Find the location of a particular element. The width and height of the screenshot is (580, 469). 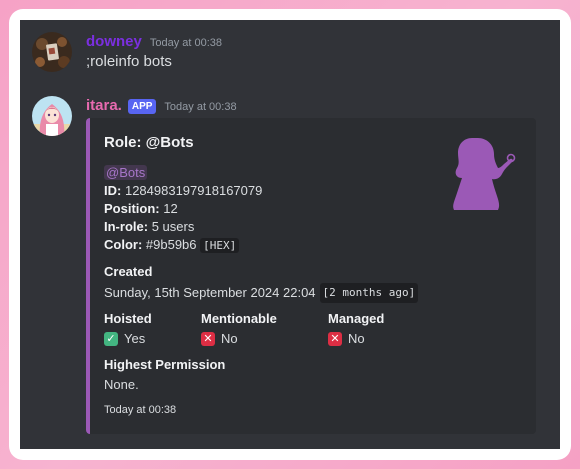

managed-field: ✕ No is located at coordinates (346, 339).